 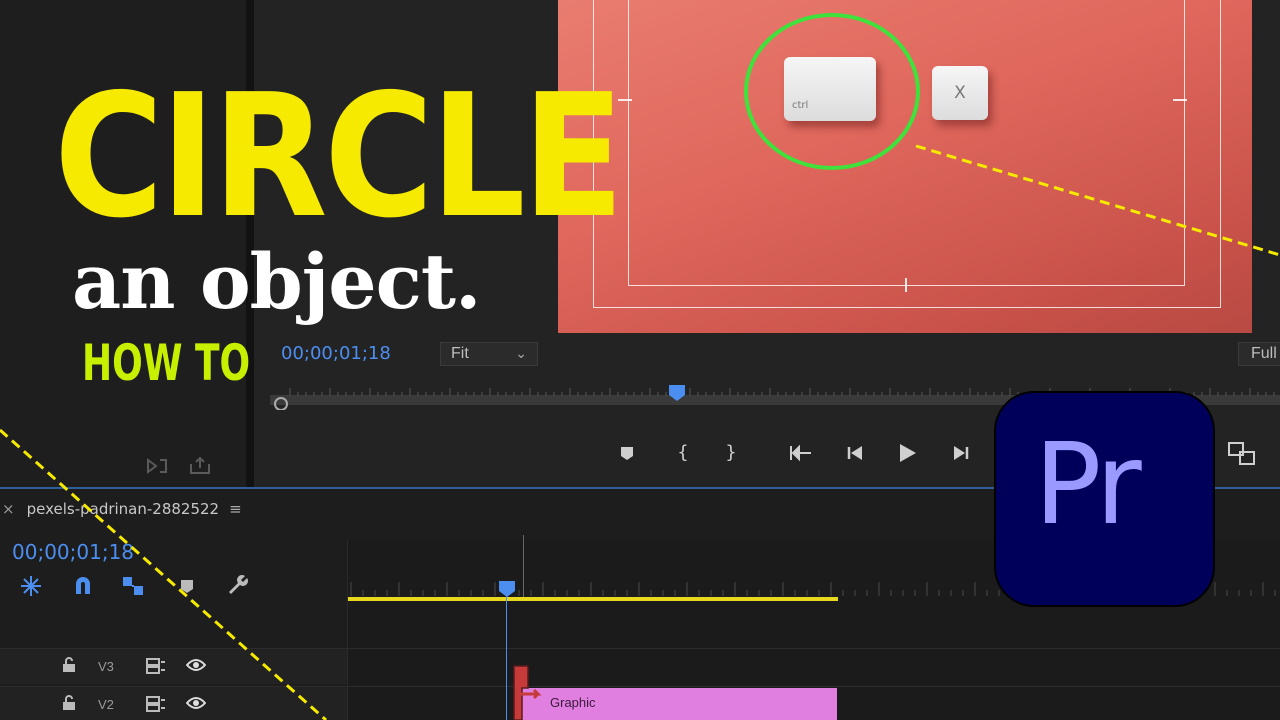 What do you see at coordinates (573, 702) in the screenshot?
I see `clip-label: Graphic` at bounding box center [573, 702].